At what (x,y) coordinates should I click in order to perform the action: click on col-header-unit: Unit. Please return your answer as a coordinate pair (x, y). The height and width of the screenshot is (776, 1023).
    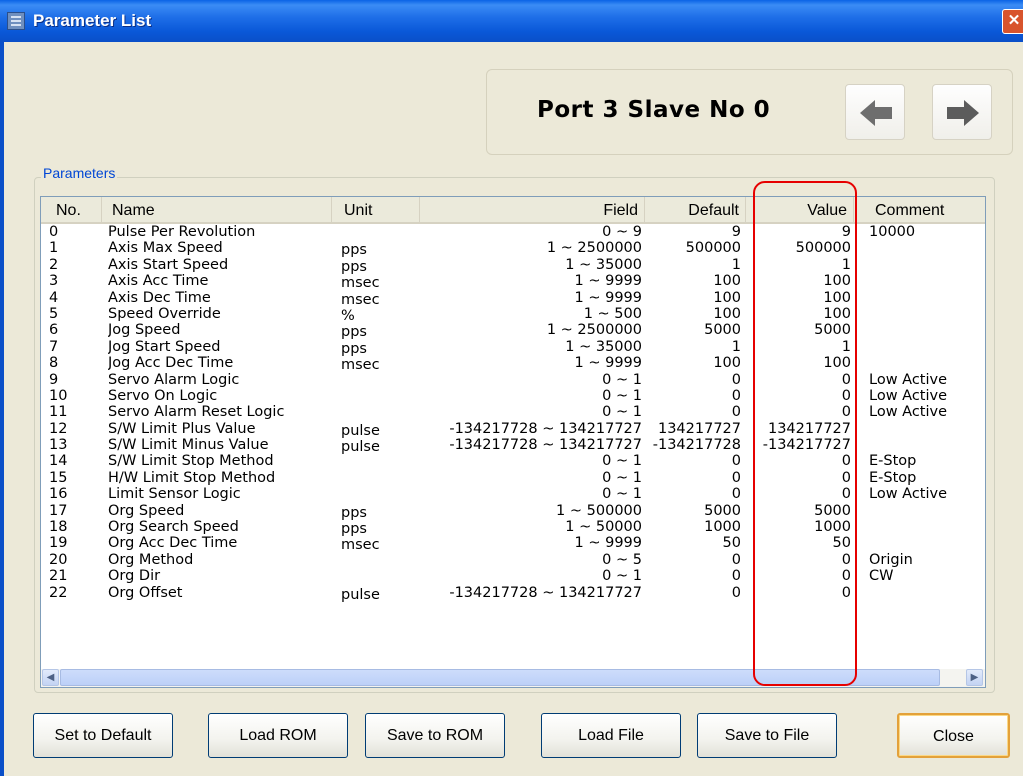
    Looking at the image, I should click on (376, 209).